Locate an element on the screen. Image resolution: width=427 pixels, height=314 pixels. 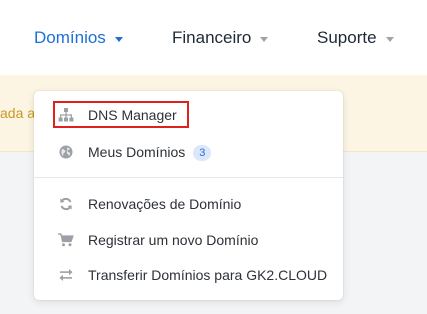
nav-item-label: Financeiro is located at coordinates (212, 37).